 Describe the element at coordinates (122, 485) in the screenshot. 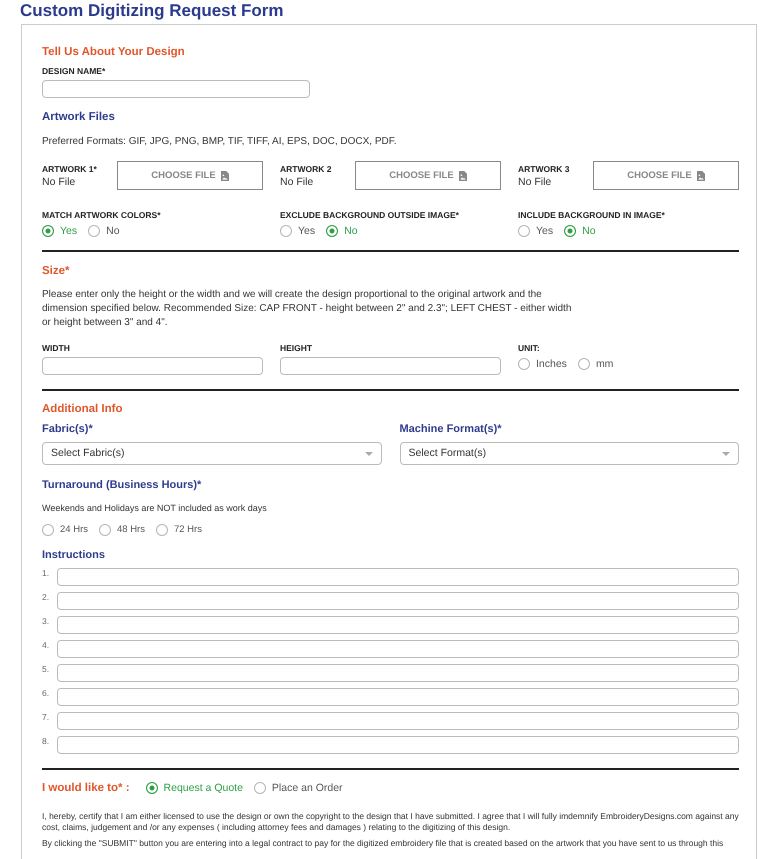

I see `field-label: Turnaround (Business Hours)*` at that location.